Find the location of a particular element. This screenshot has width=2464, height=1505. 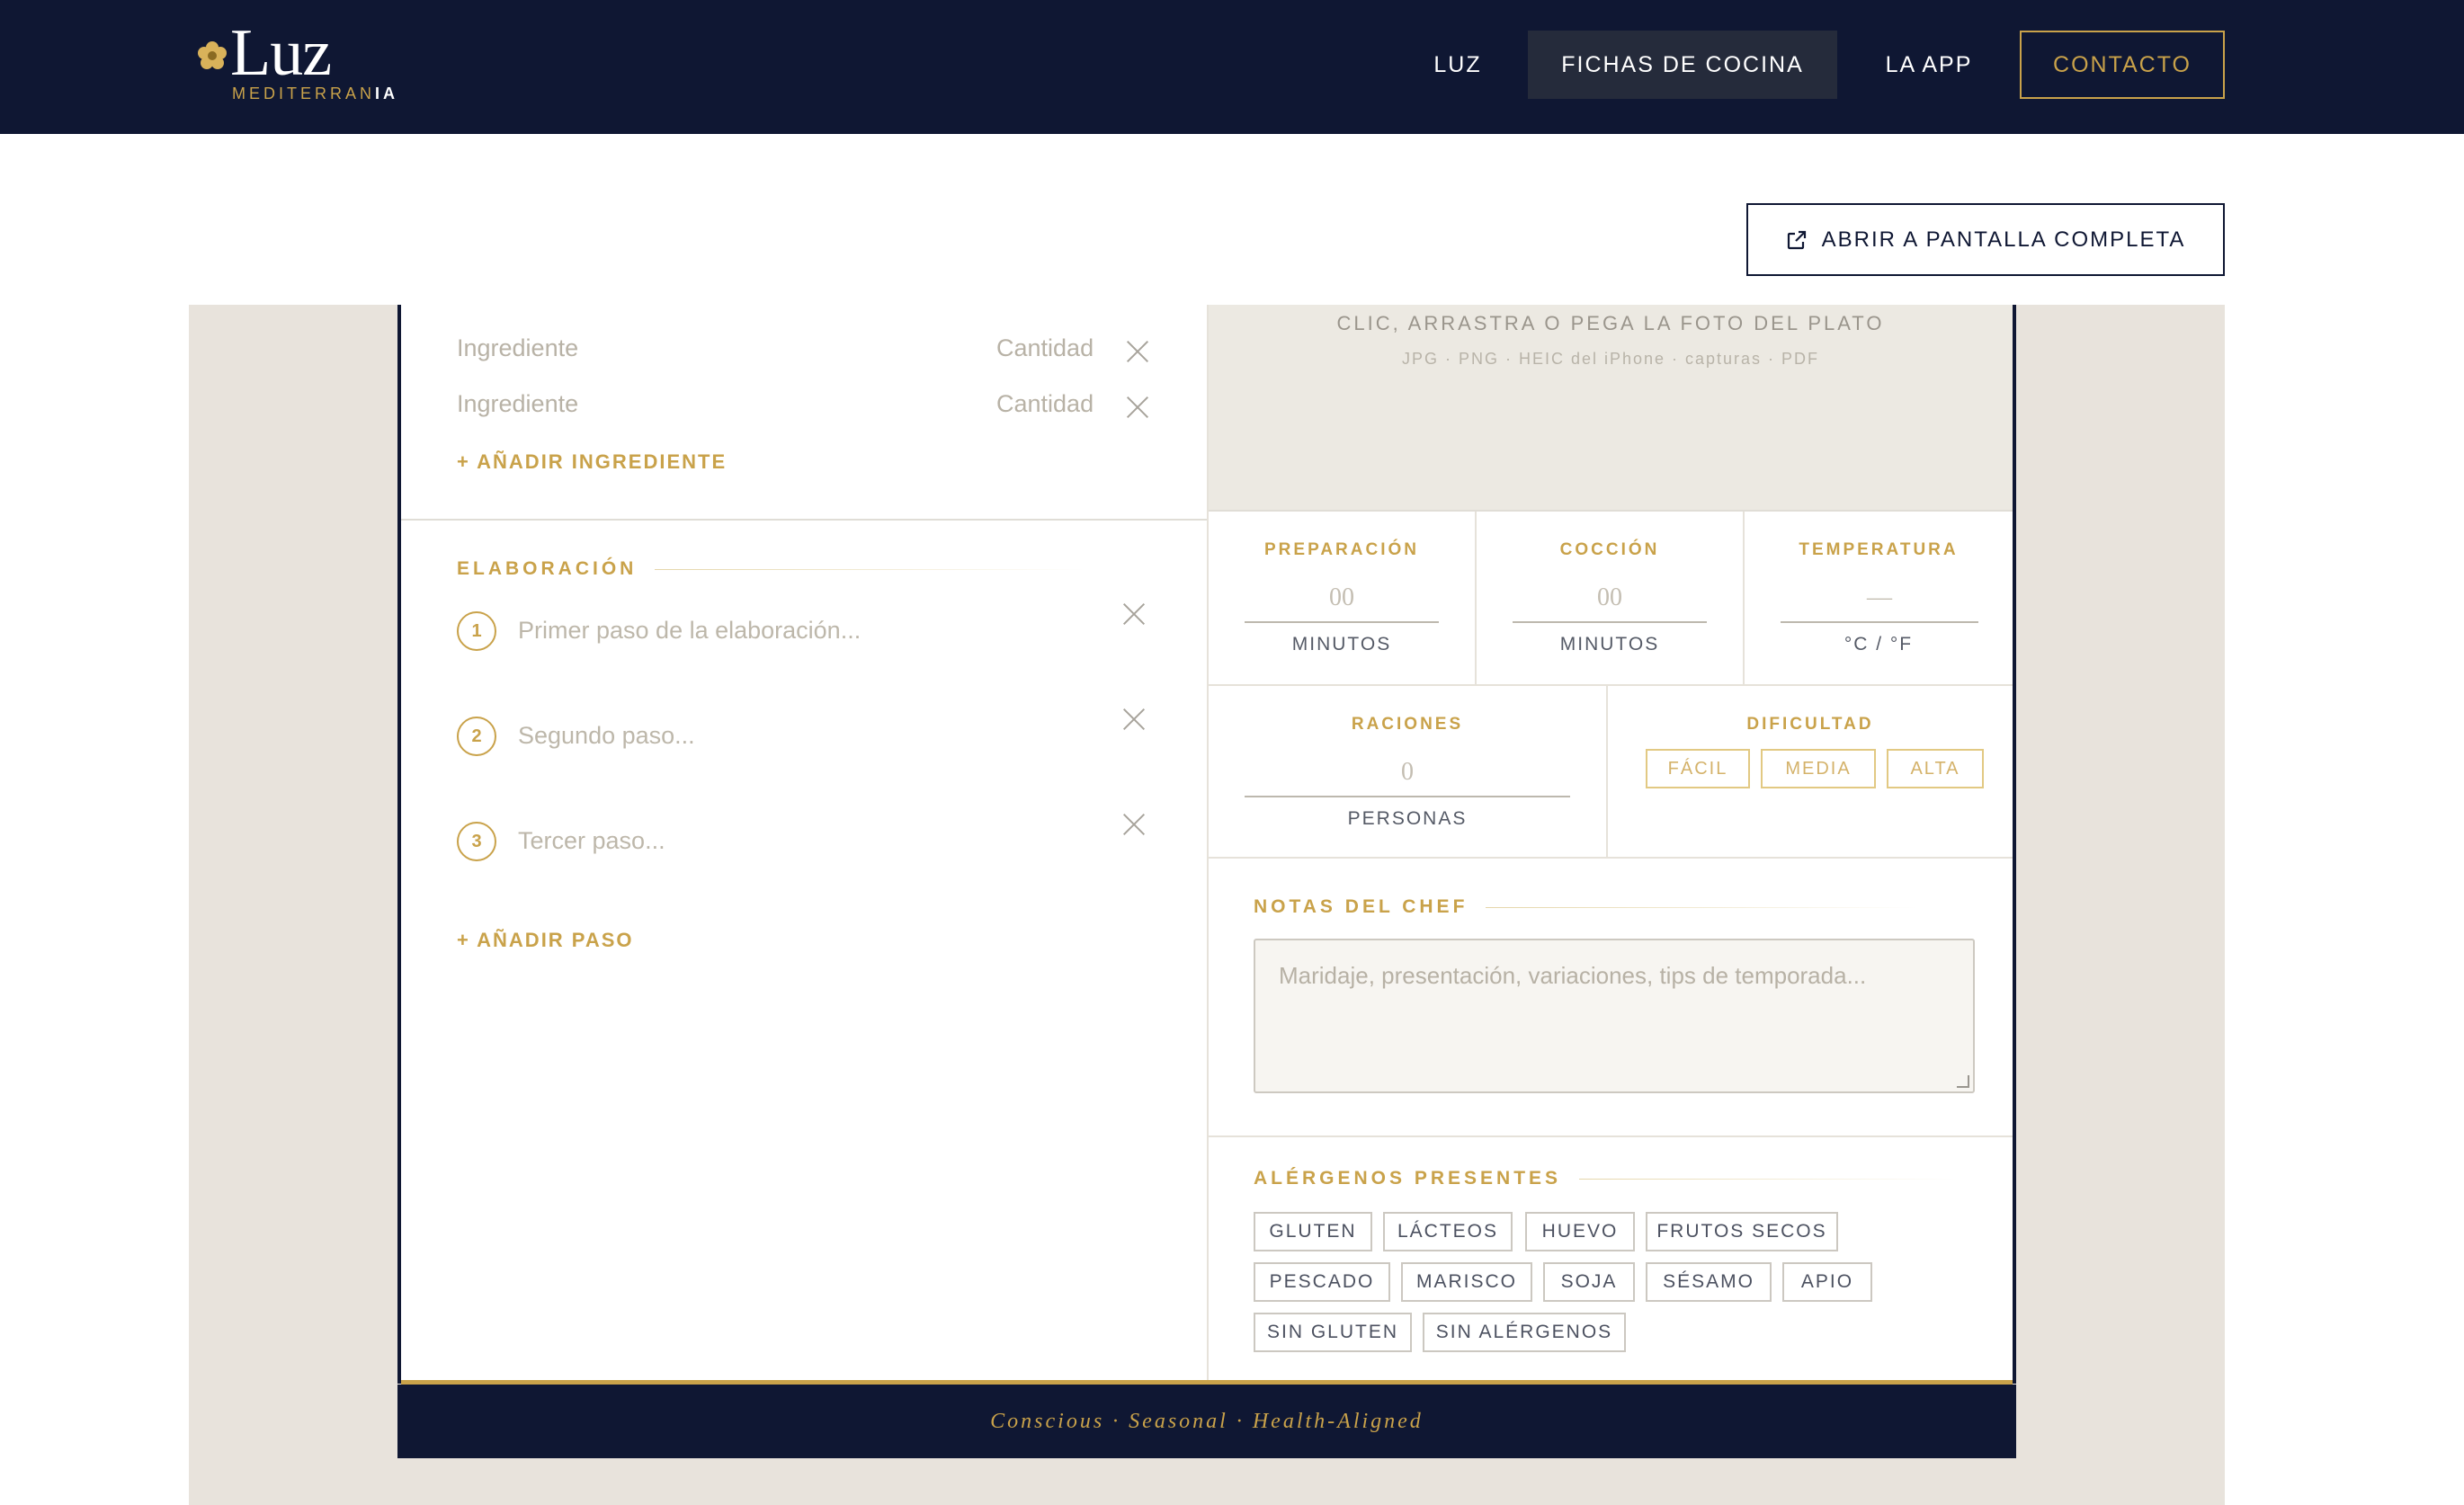

raciones-cell: RACIONES 0 PERSONAS is located at coordinates (1408, 773).